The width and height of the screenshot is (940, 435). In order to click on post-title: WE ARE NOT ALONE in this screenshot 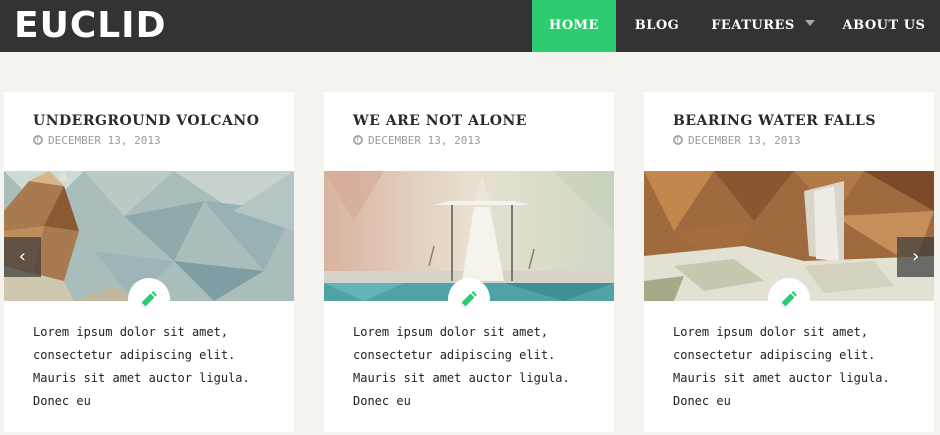, I will do `click(440, 121)`.